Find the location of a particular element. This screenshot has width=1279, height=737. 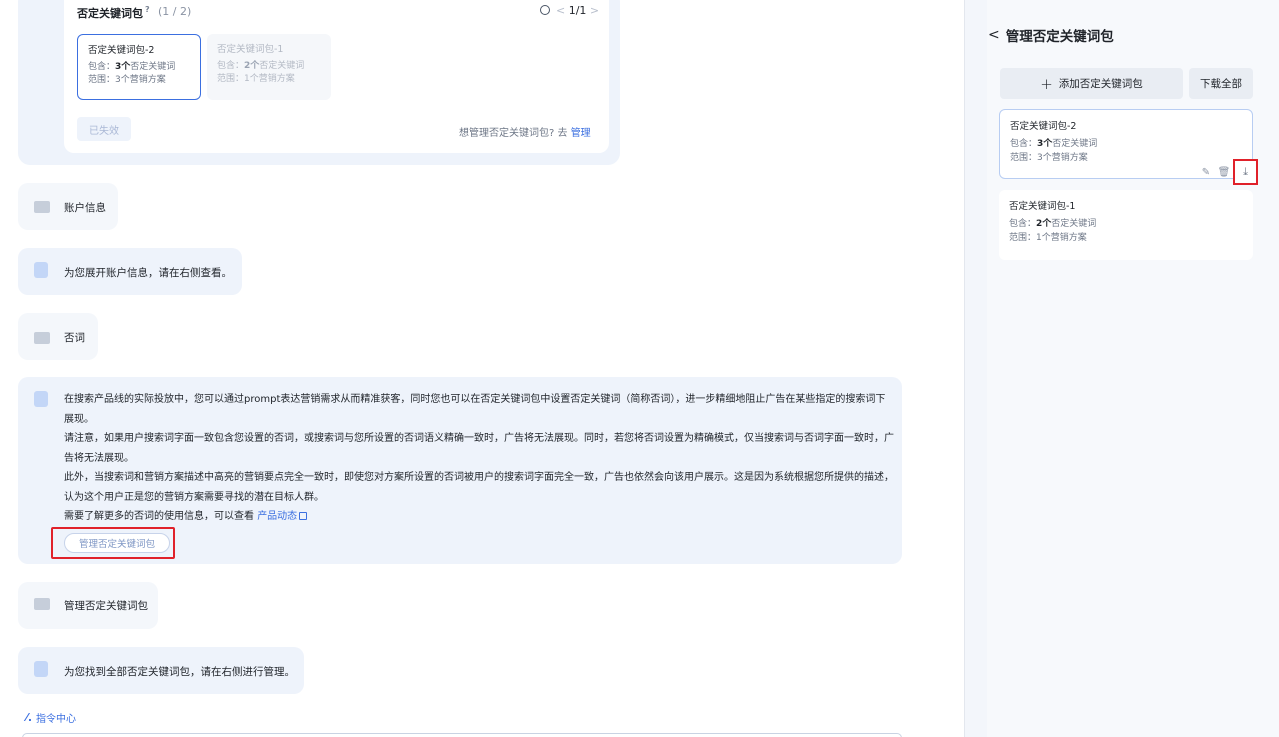

package-option: 否定关键词包-1 包含：2个否定关键词 范围：1个营销方案 is located at coordinates (269, 67).